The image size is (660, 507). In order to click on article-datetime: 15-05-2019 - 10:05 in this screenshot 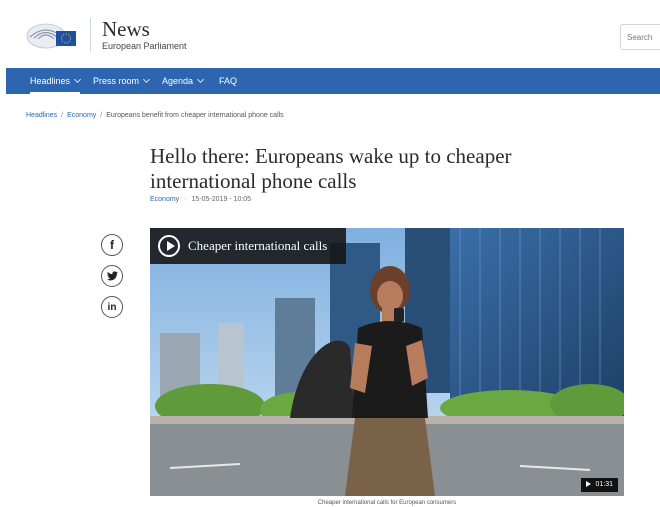, I will do `click(221, 199)`.